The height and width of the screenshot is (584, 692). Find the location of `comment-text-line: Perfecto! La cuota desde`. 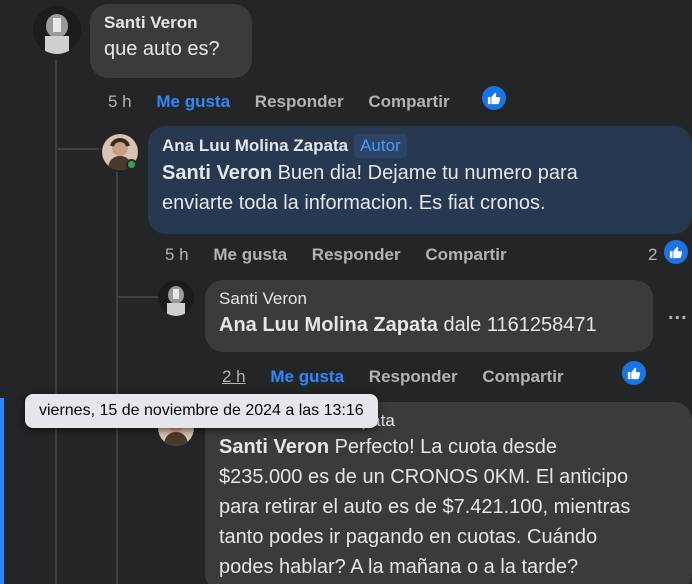

comment-text-line: Perfecto! La cuota desde is located at coordinates (443, 447).